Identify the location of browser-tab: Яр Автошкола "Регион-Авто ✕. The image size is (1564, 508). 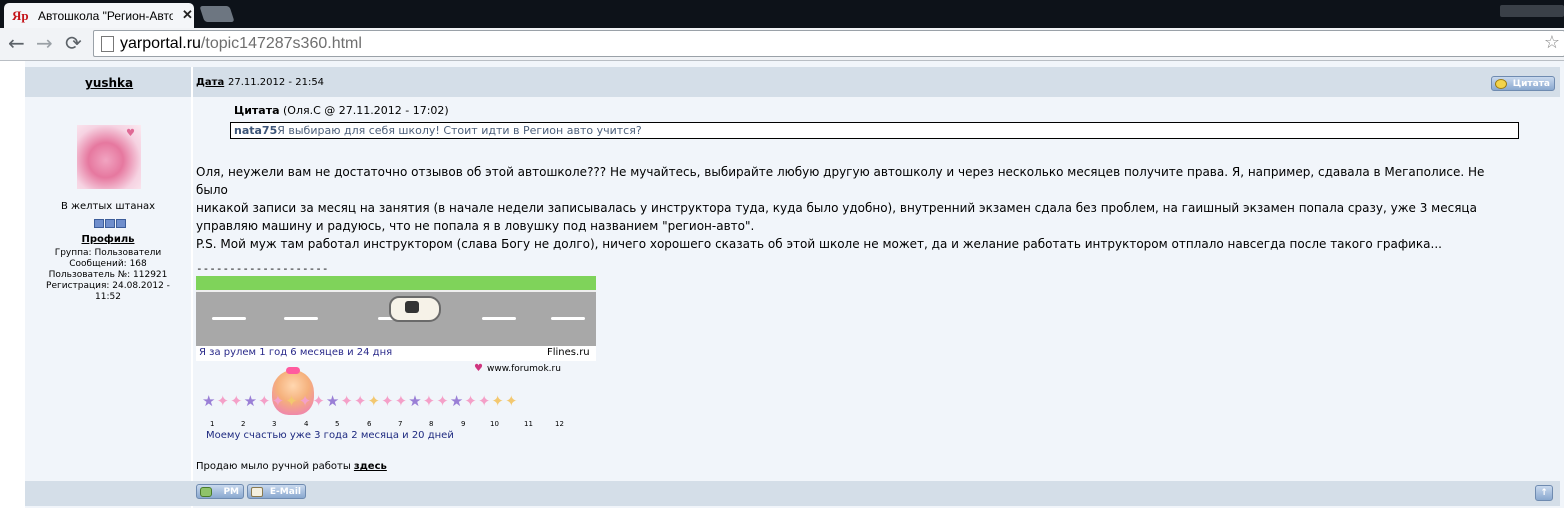
(99, 15).